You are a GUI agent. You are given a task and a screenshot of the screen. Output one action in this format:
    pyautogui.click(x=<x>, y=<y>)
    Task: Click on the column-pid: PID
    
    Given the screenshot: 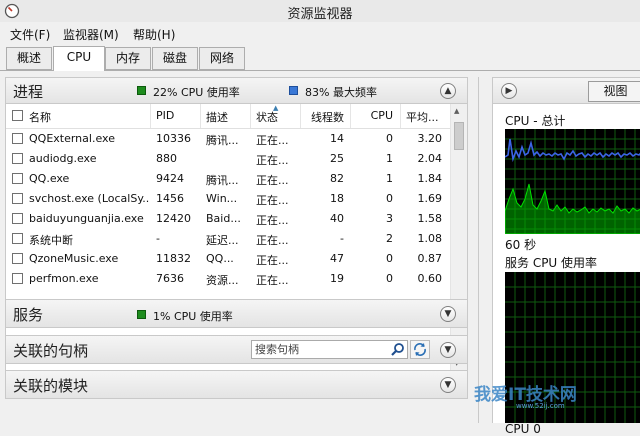 What is the action you would take?
    pyautogui.click(x=165, y=115)
    